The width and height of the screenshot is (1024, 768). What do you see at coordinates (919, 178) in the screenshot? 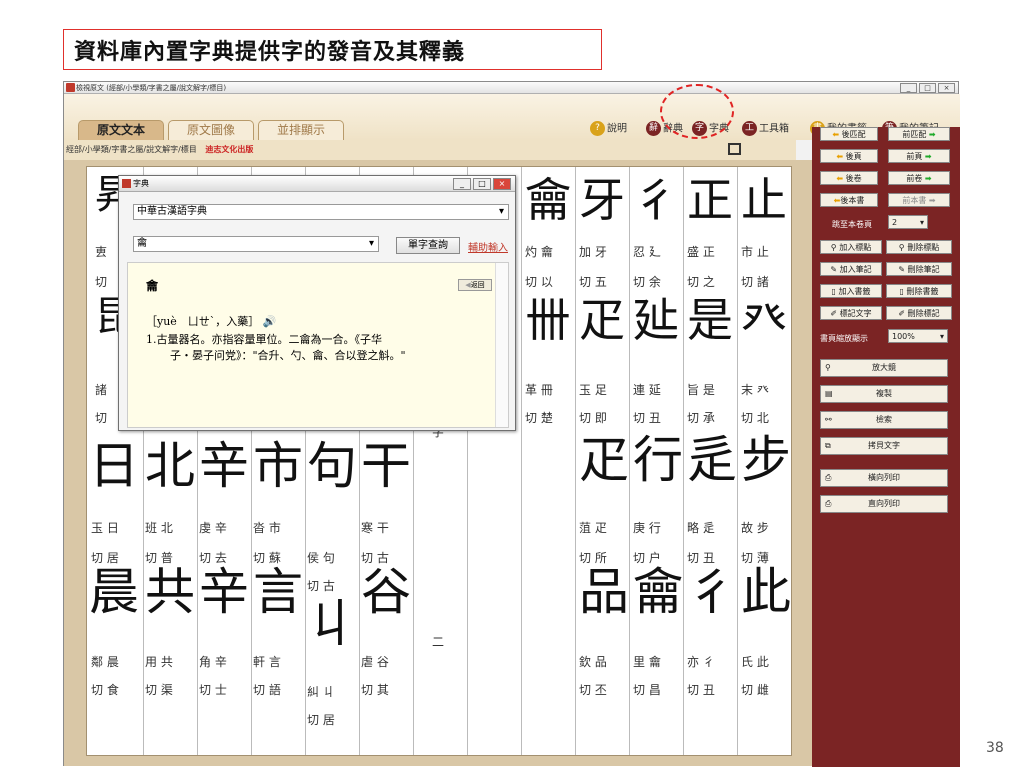
I see `next-volume-button: 前卷 ➡` at bounding box center [919, 178].